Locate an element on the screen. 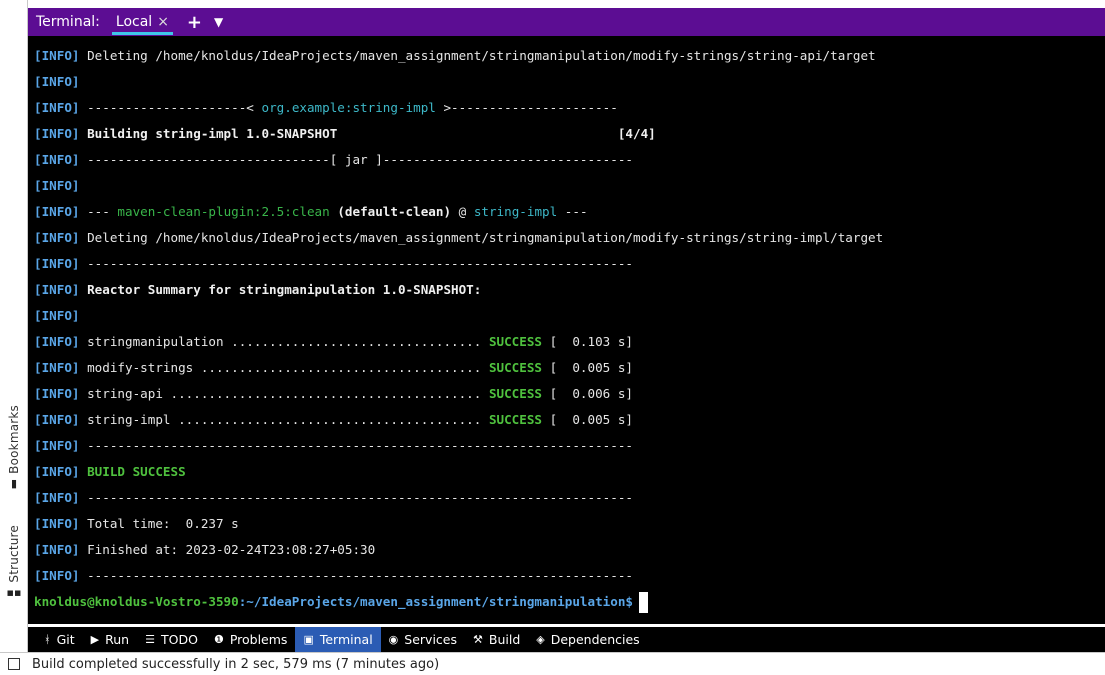 The image size is (1105, 675). tab-build: ⚒ Build is located at coordinates (496, 639).